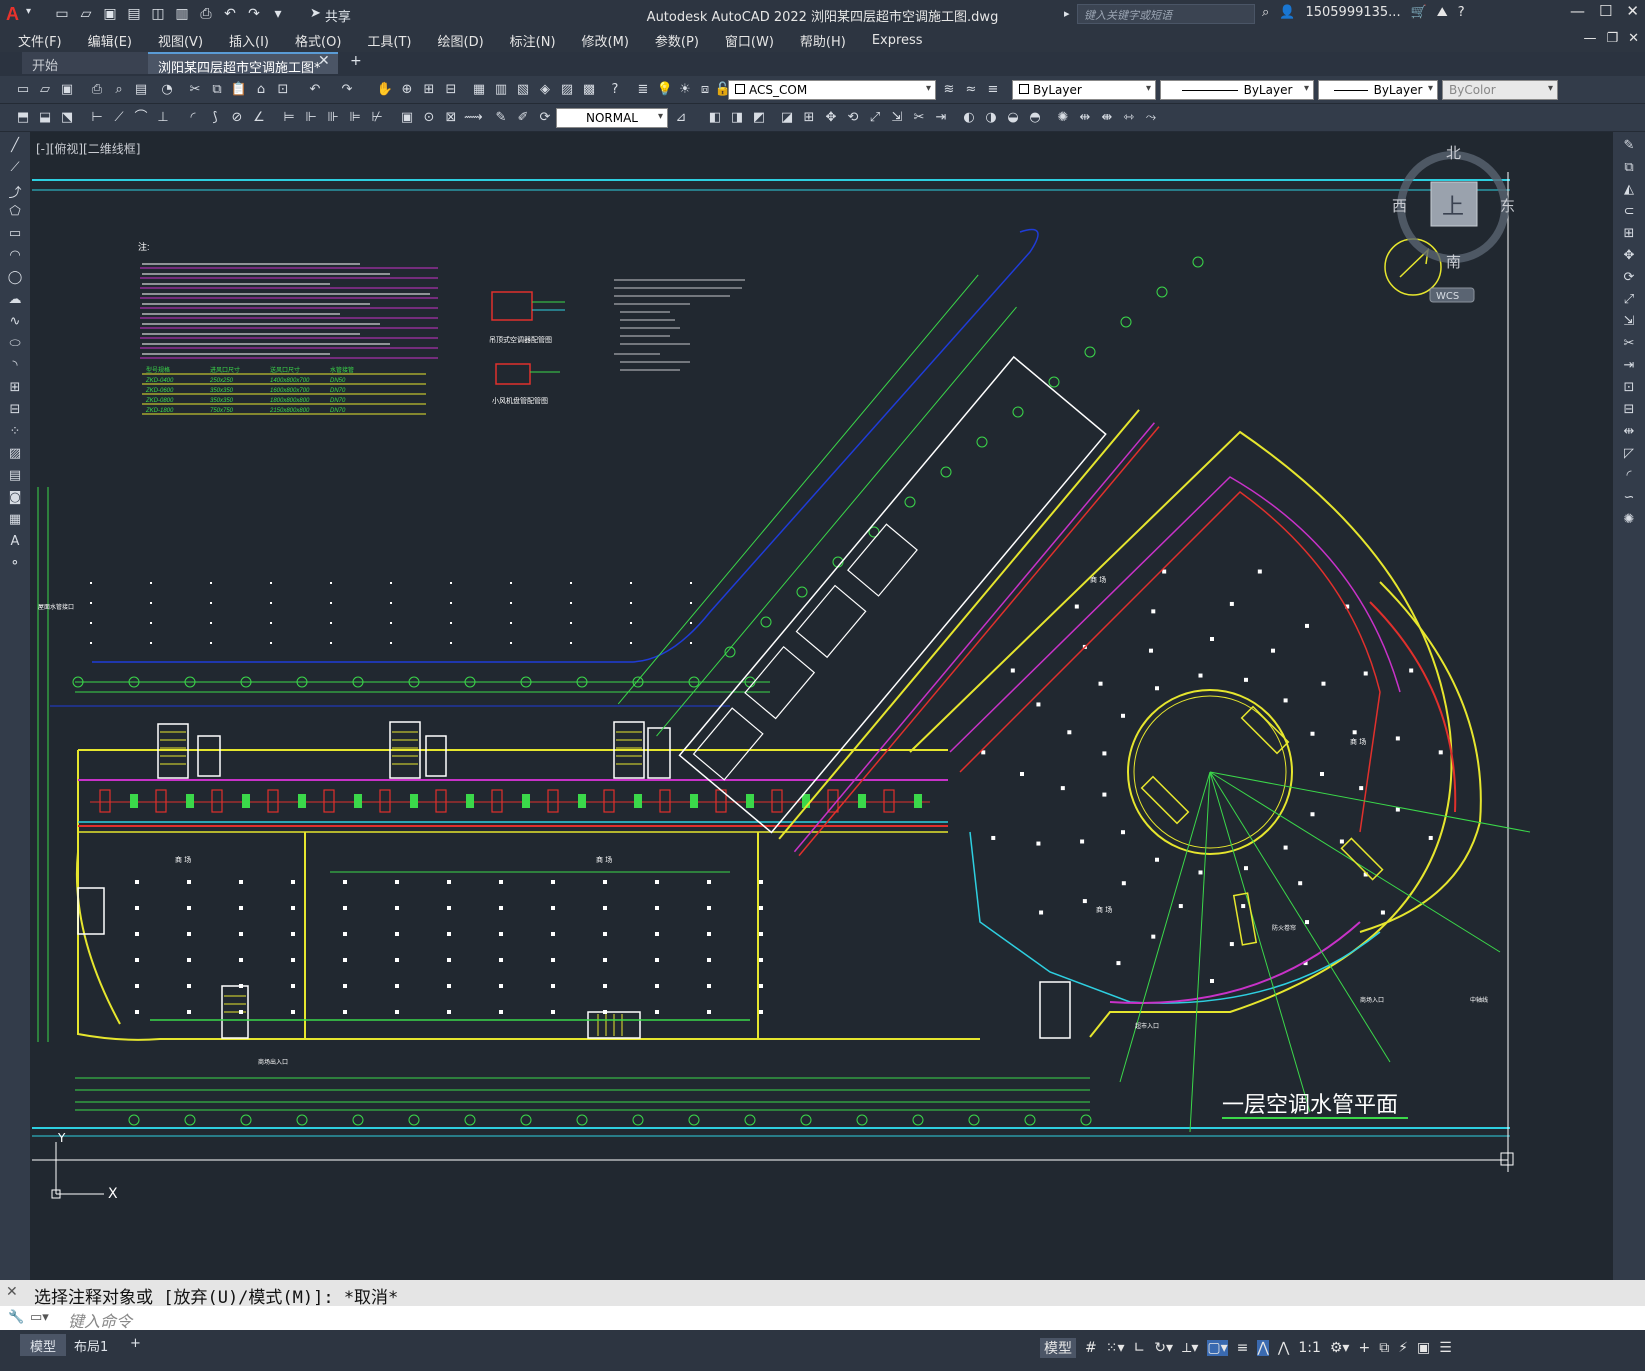 This screenshot has width=1645, height=1371. What do you see at coordinates (1612, 38) in the screenshot?
I see `doc-restore-icon: ❐` at bounding box center [1612, 38].